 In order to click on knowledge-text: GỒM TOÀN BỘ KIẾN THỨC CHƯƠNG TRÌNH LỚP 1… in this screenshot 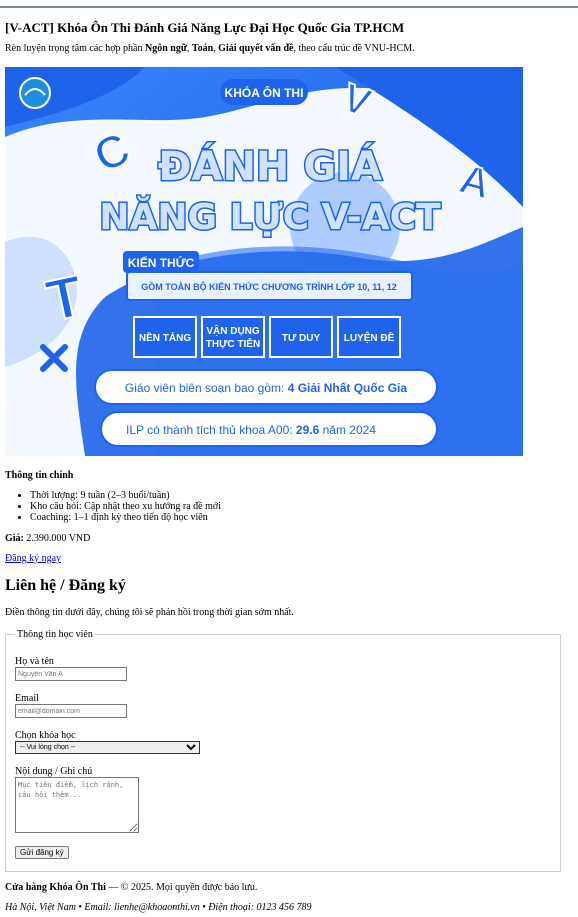, I will do `click(269, 286)`.